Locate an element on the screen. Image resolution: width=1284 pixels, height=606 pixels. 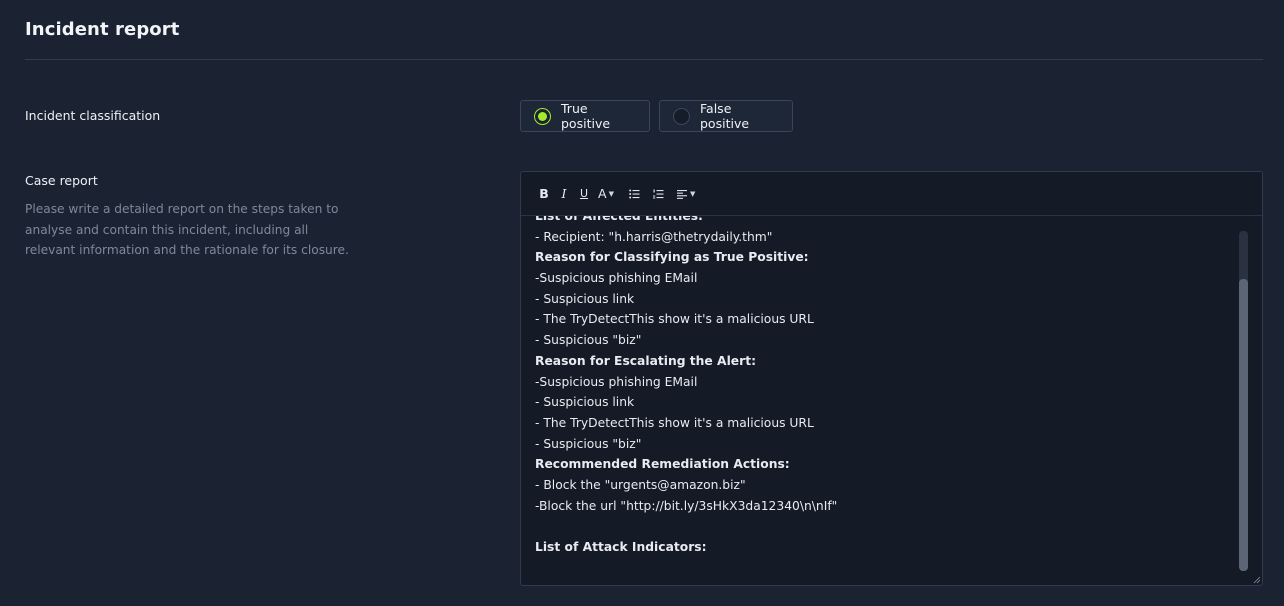
editor-scrollbar is located at coordinates (1243, 401).